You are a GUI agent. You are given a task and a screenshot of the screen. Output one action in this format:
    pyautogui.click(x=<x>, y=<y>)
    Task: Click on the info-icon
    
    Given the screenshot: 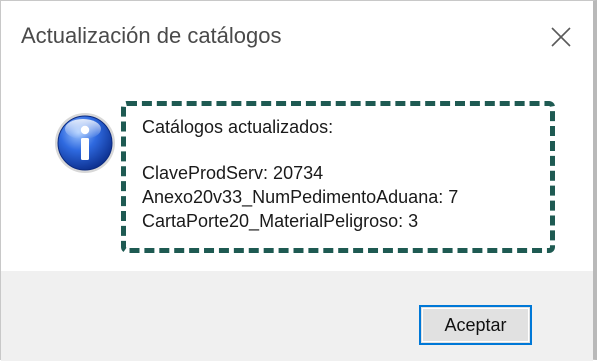 What is the action you would take?
    pyautogui.click(x=85, y=143)
    